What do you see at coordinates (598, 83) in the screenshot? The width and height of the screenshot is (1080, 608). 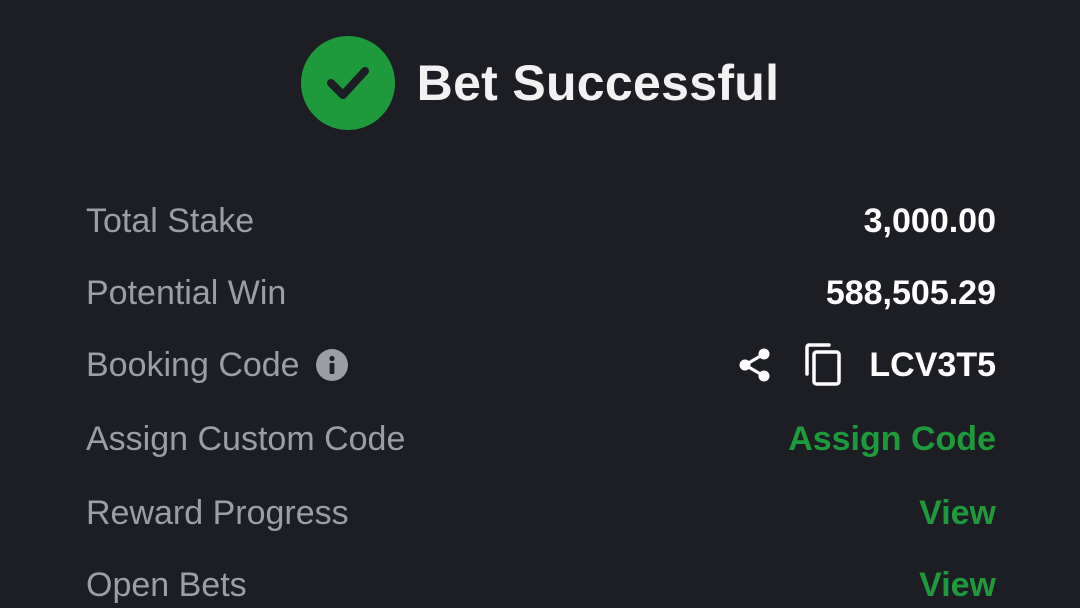 I see `page-title: Bet Successful` at bounding box center [598, 83].